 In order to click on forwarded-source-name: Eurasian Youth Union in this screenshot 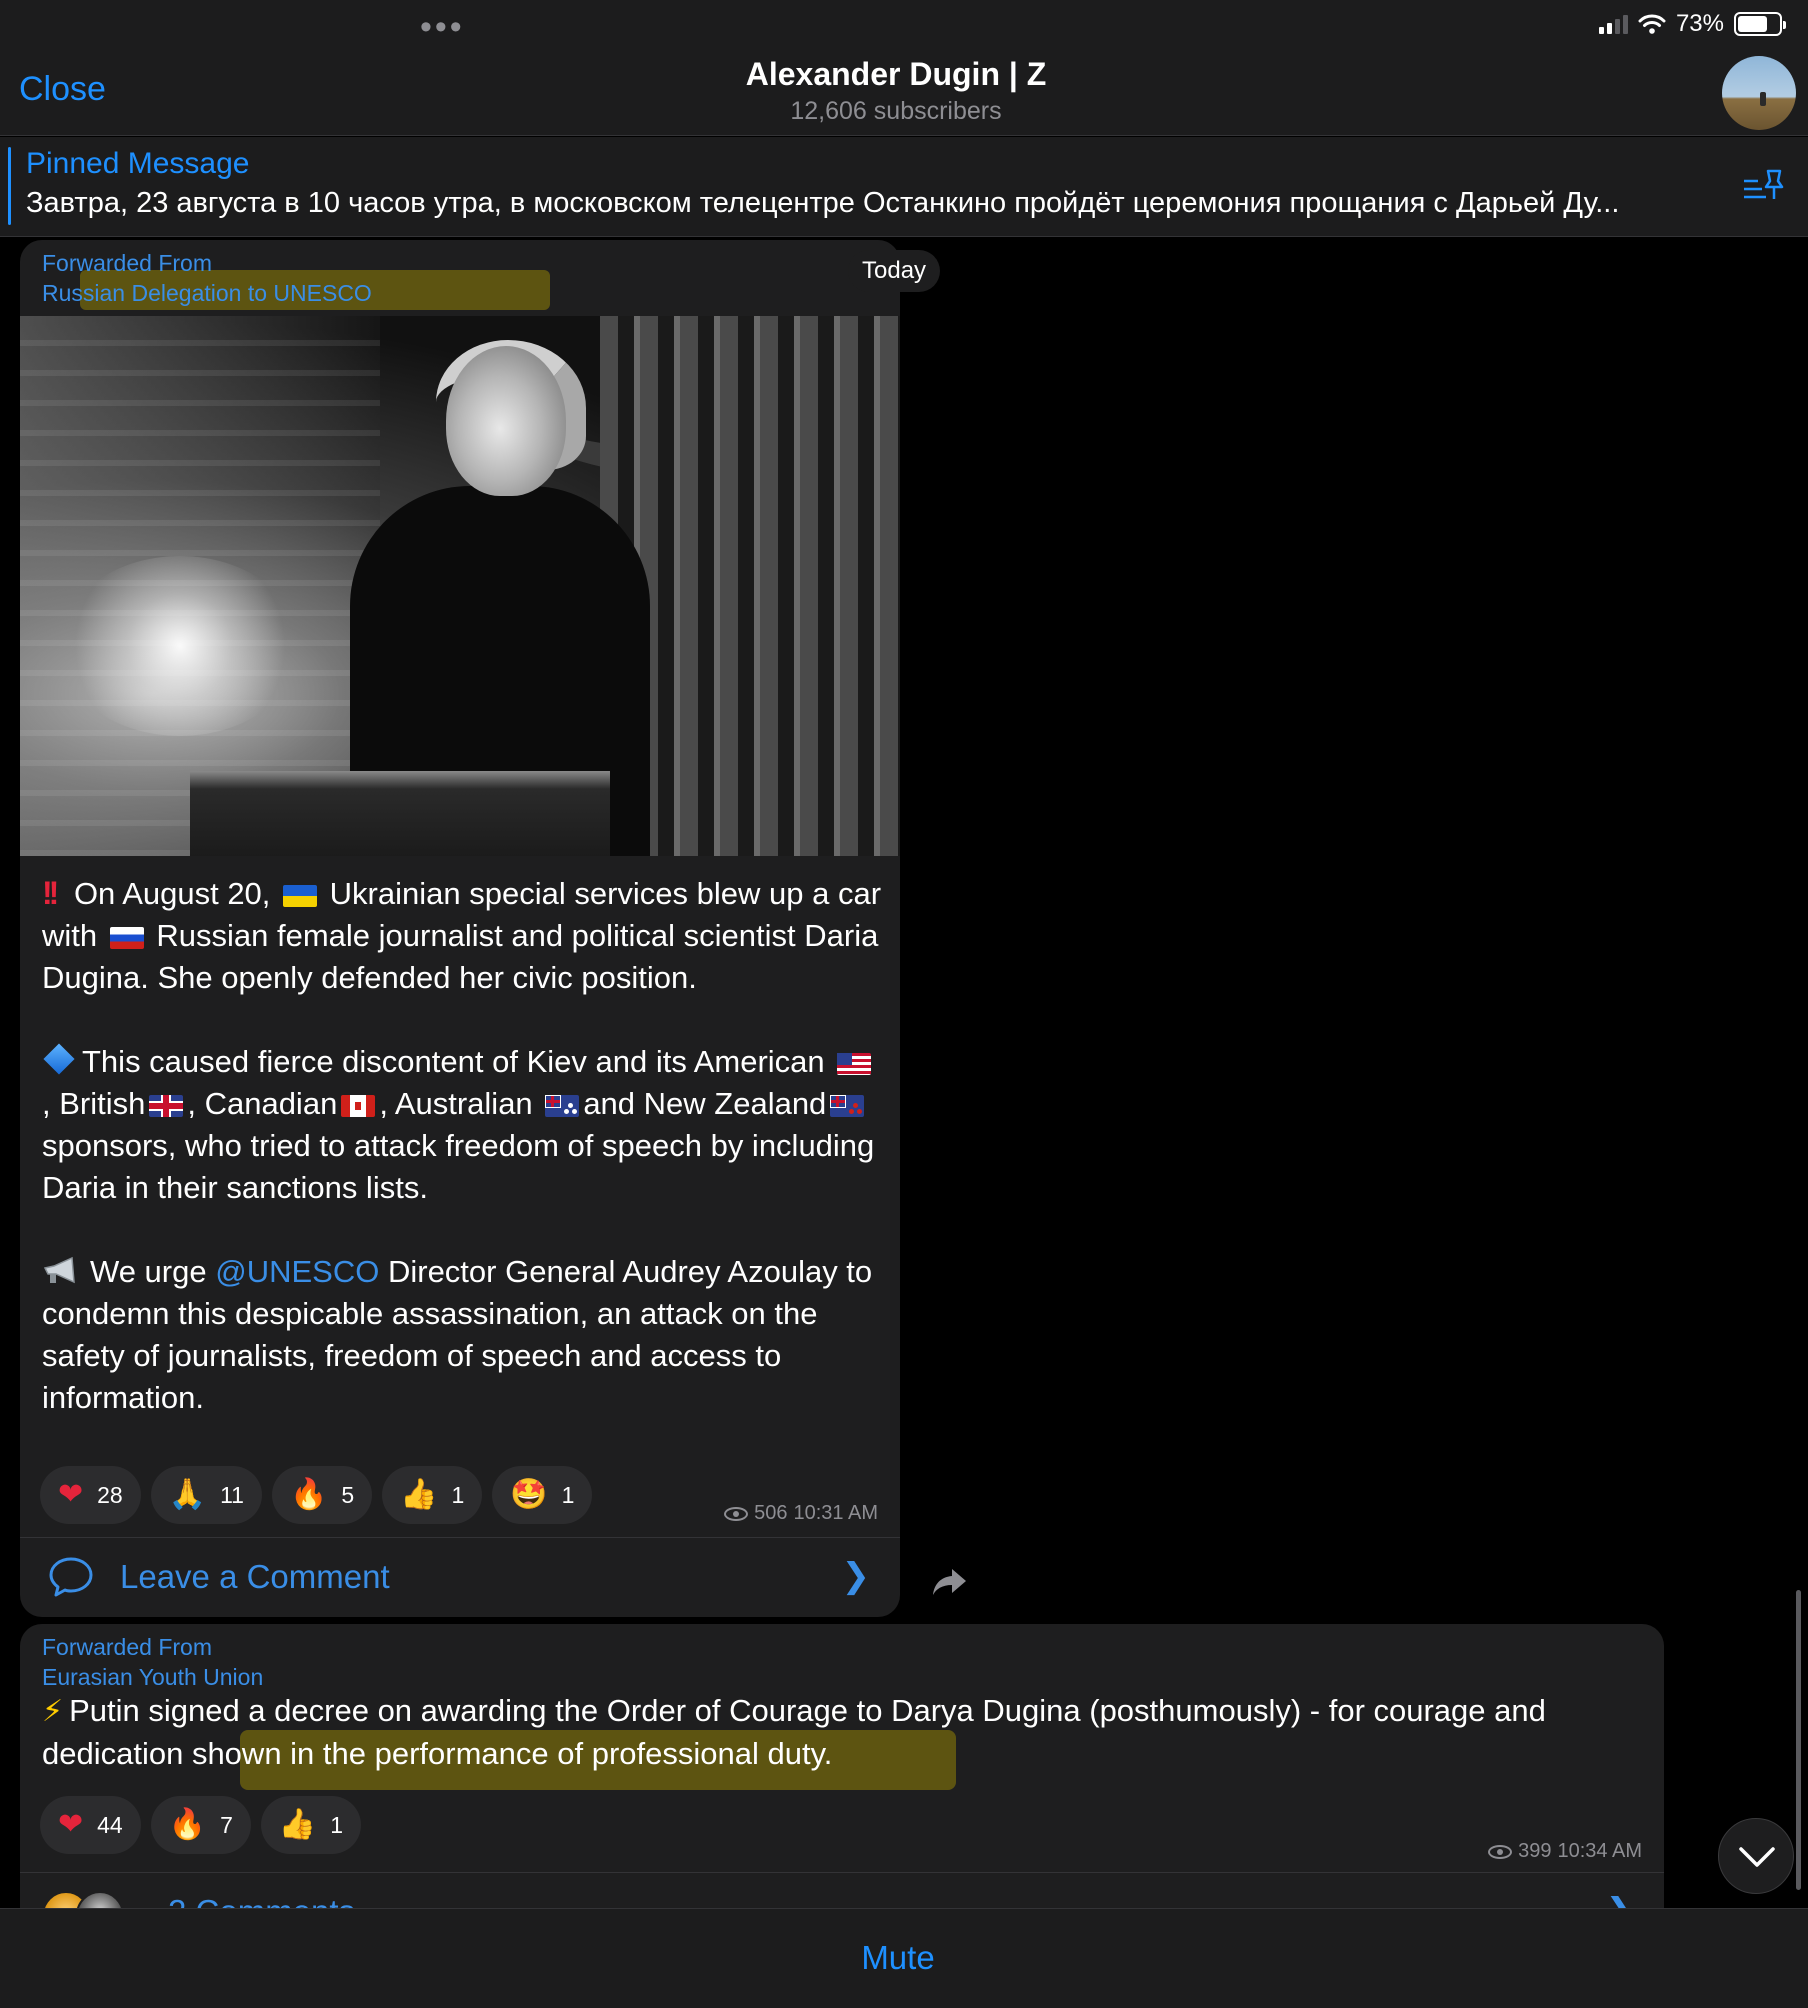, I will do `click(152, 1677)`.